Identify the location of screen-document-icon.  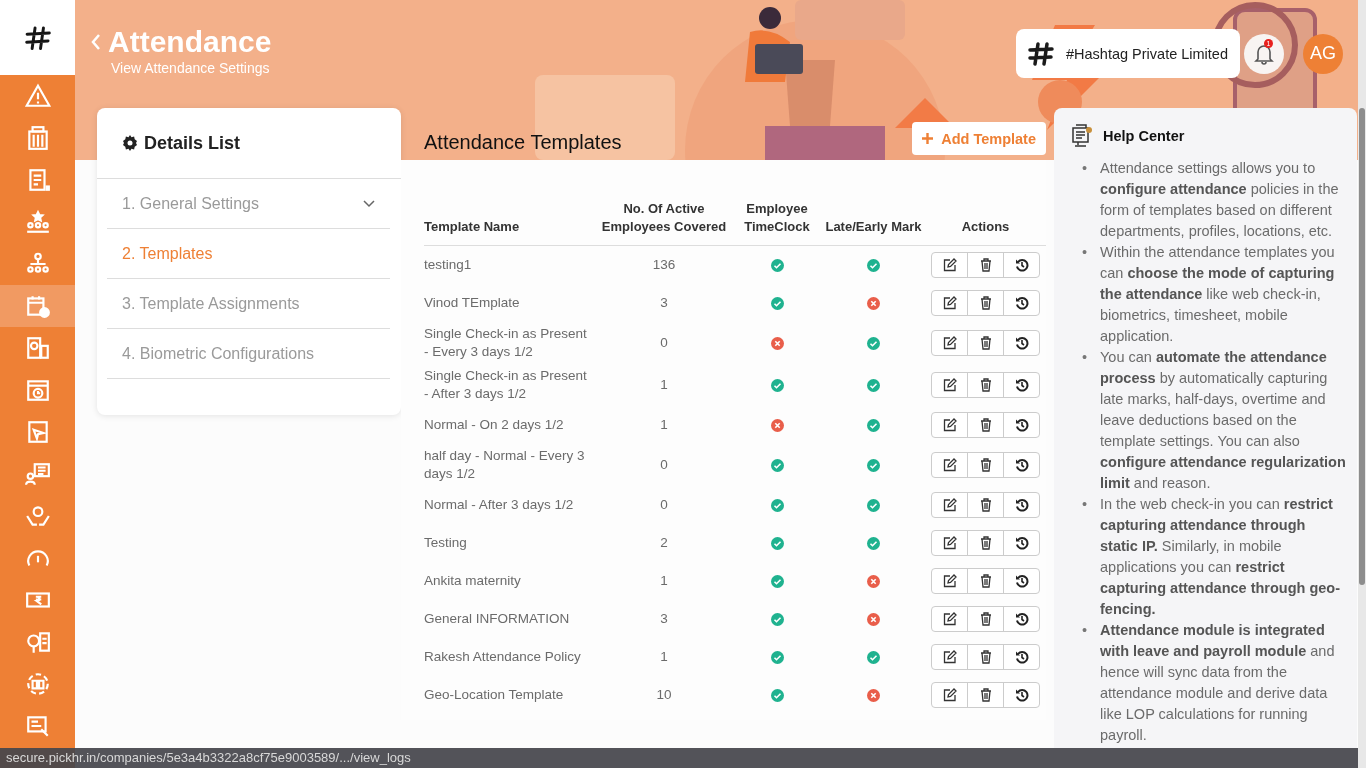
(37, 726).